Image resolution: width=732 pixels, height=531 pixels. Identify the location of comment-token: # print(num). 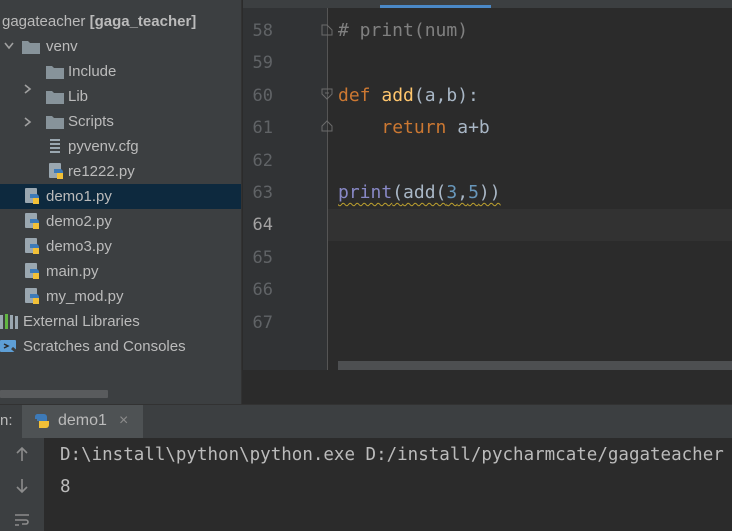
(403, 30).